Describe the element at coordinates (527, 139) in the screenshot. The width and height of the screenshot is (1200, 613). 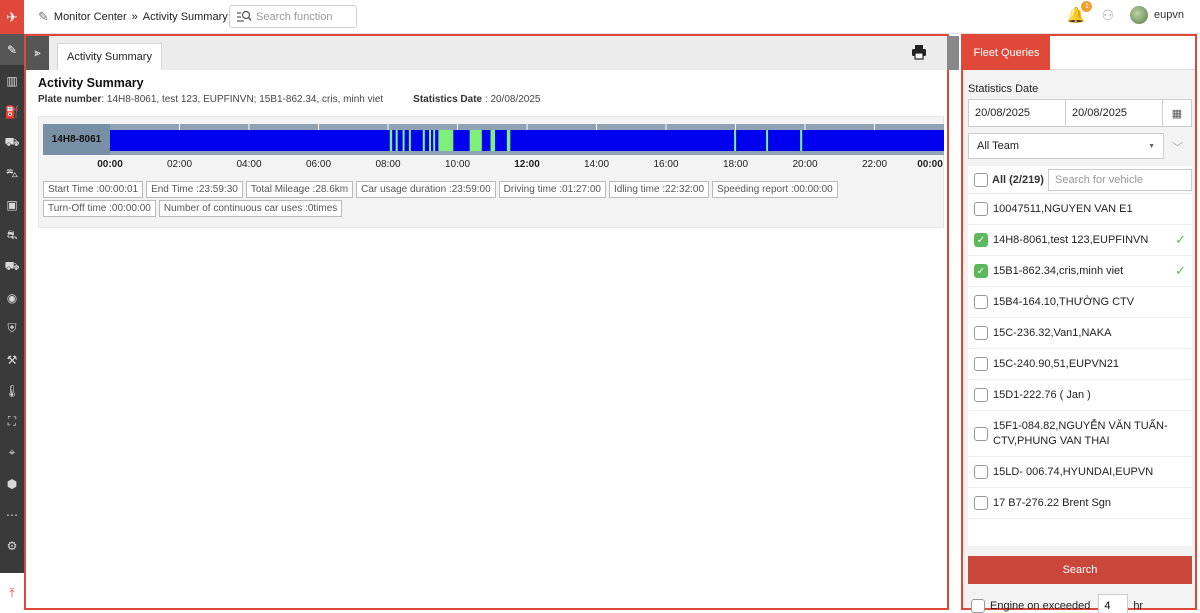
I see `timeline-track` at that location.